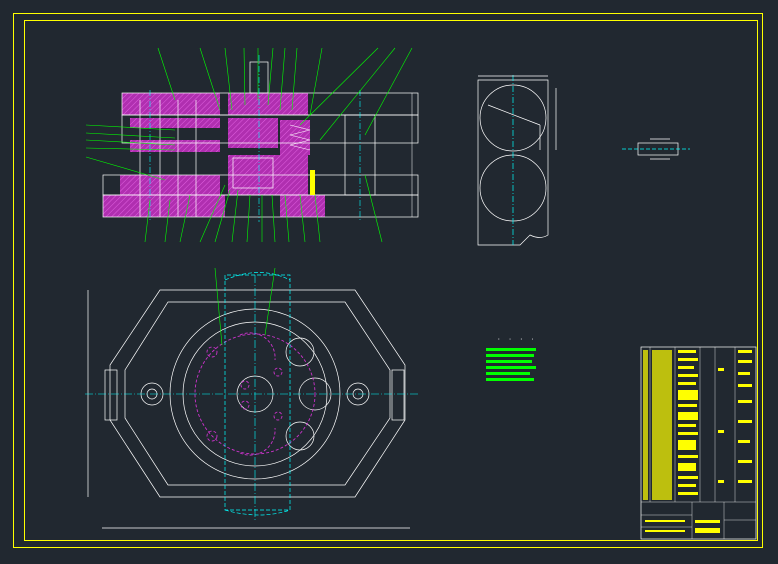 This screenshot has width=778, height=564. Describe the element at coordinates (517, 339) in the screenshot. I see `tech-requirements-marker: · · · ·` at that location.